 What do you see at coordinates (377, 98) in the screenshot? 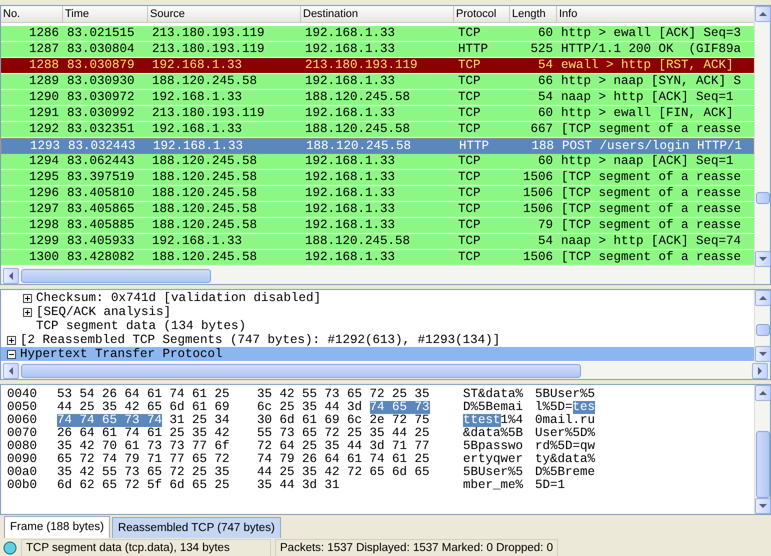
I see `packet-row: 1290 83.030972 192.168.1.33 188.120.245.58 TCP 54 naap > http [ACK] Seq=1` at bounding box center [377, 98].